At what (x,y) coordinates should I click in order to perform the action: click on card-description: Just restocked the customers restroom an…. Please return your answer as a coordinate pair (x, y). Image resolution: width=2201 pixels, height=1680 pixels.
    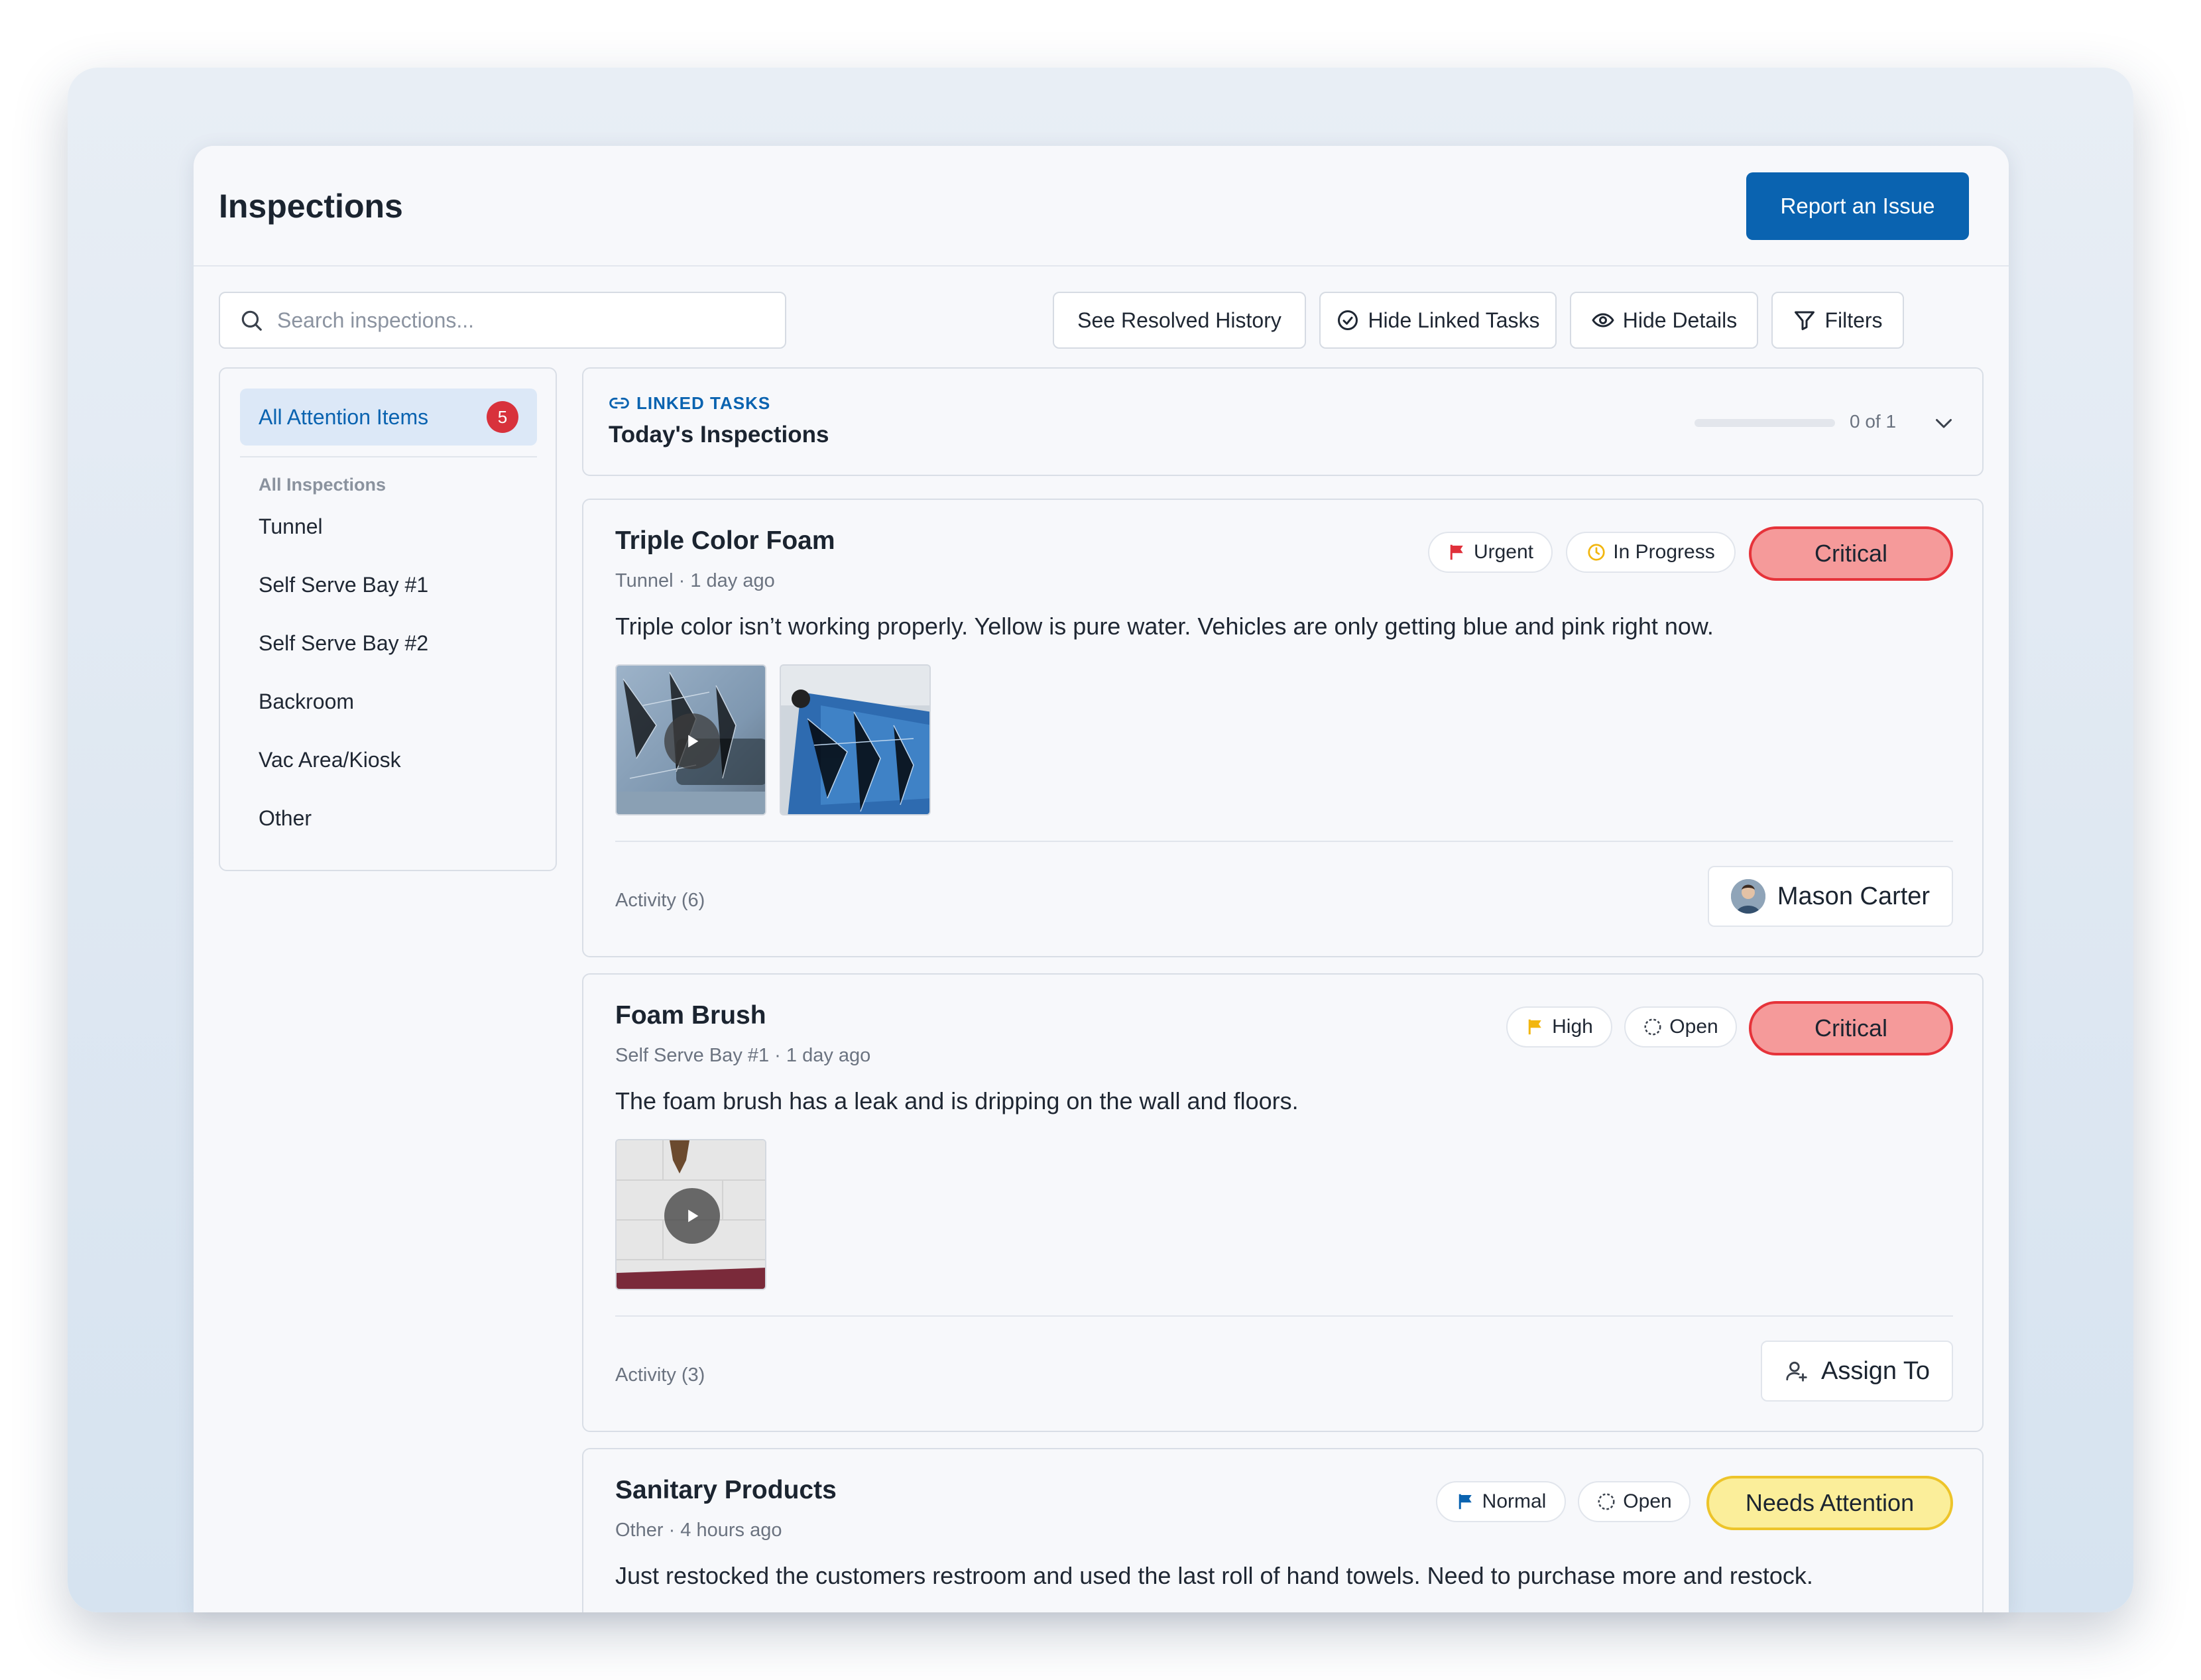
    Looking at the image, I should click on (1214, 1575).